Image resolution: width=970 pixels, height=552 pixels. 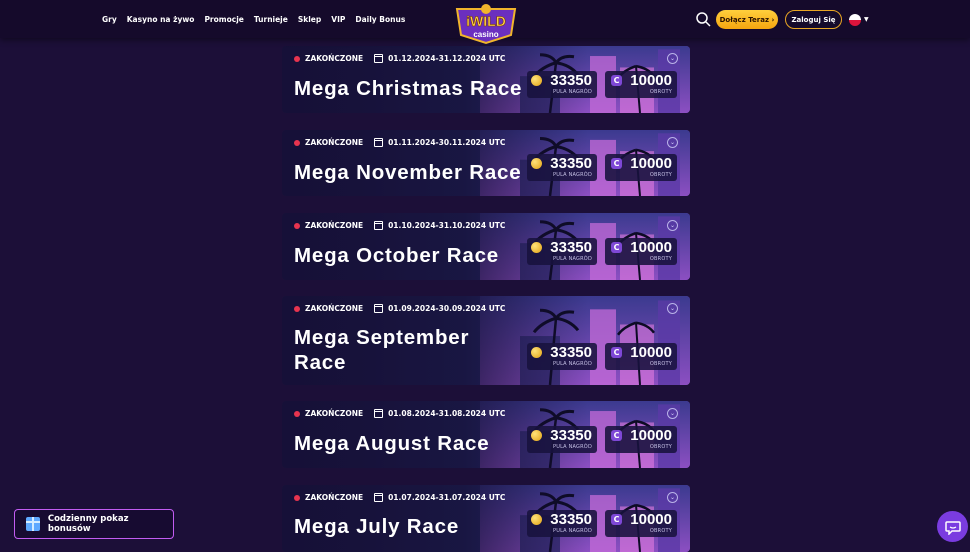 What do you see at coordinates (382, 350) in the screenshot?
I see `race-title: Mega September Race` at bounding box center [382, 350].